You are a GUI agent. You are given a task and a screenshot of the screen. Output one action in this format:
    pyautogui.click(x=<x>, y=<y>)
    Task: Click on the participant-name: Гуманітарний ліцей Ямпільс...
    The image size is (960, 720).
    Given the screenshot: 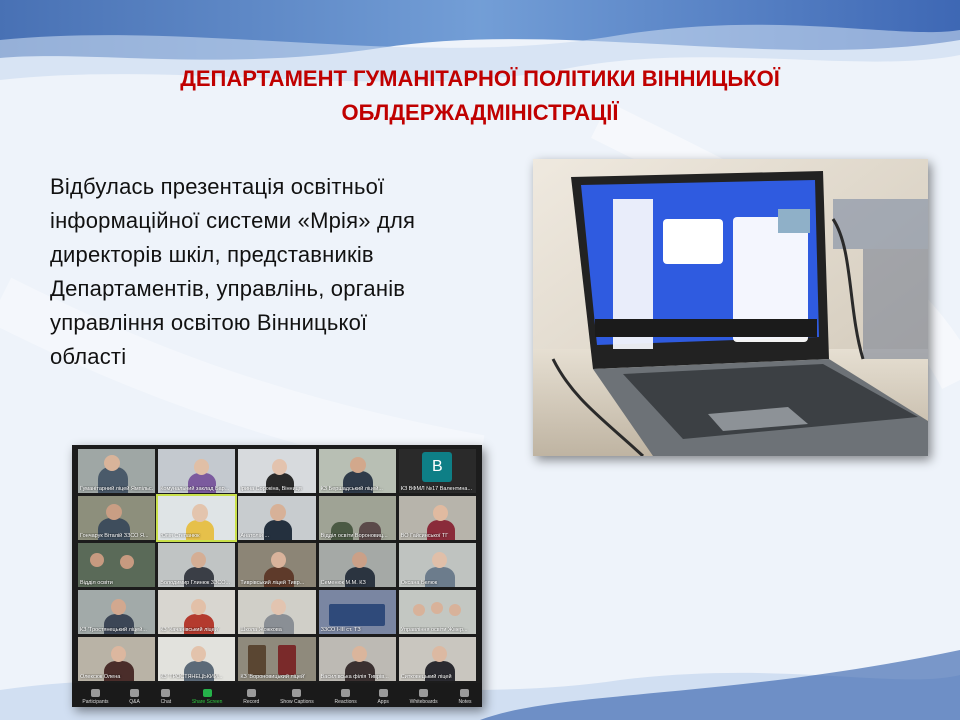 What is the action you would take?
    pyautogui.click(x=117, y=489)
    